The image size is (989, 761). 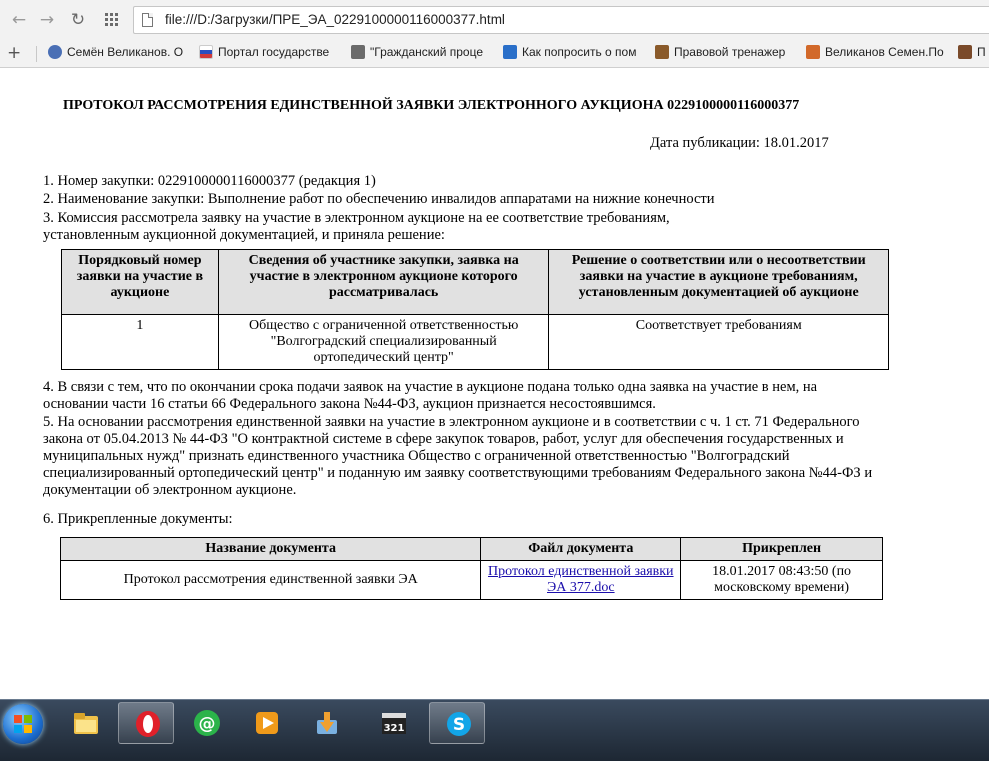 I want to click on column-header: Файл документа, so click(x=581, y=549).